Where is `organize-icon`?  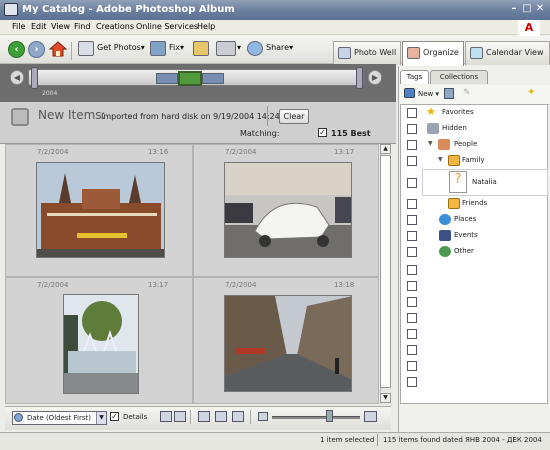 organize-icon is located at coordinates (413, 53).